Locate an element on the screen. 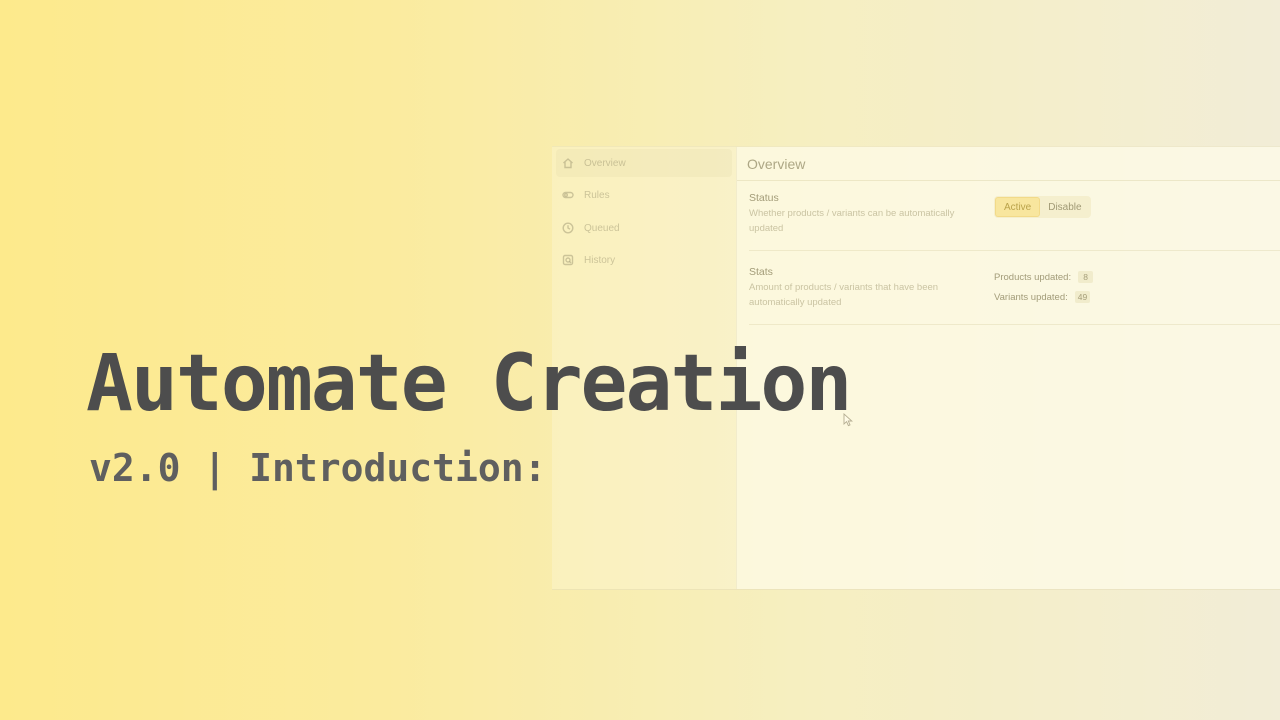  disable-button: Disable is located at coordinates (1064, 207).